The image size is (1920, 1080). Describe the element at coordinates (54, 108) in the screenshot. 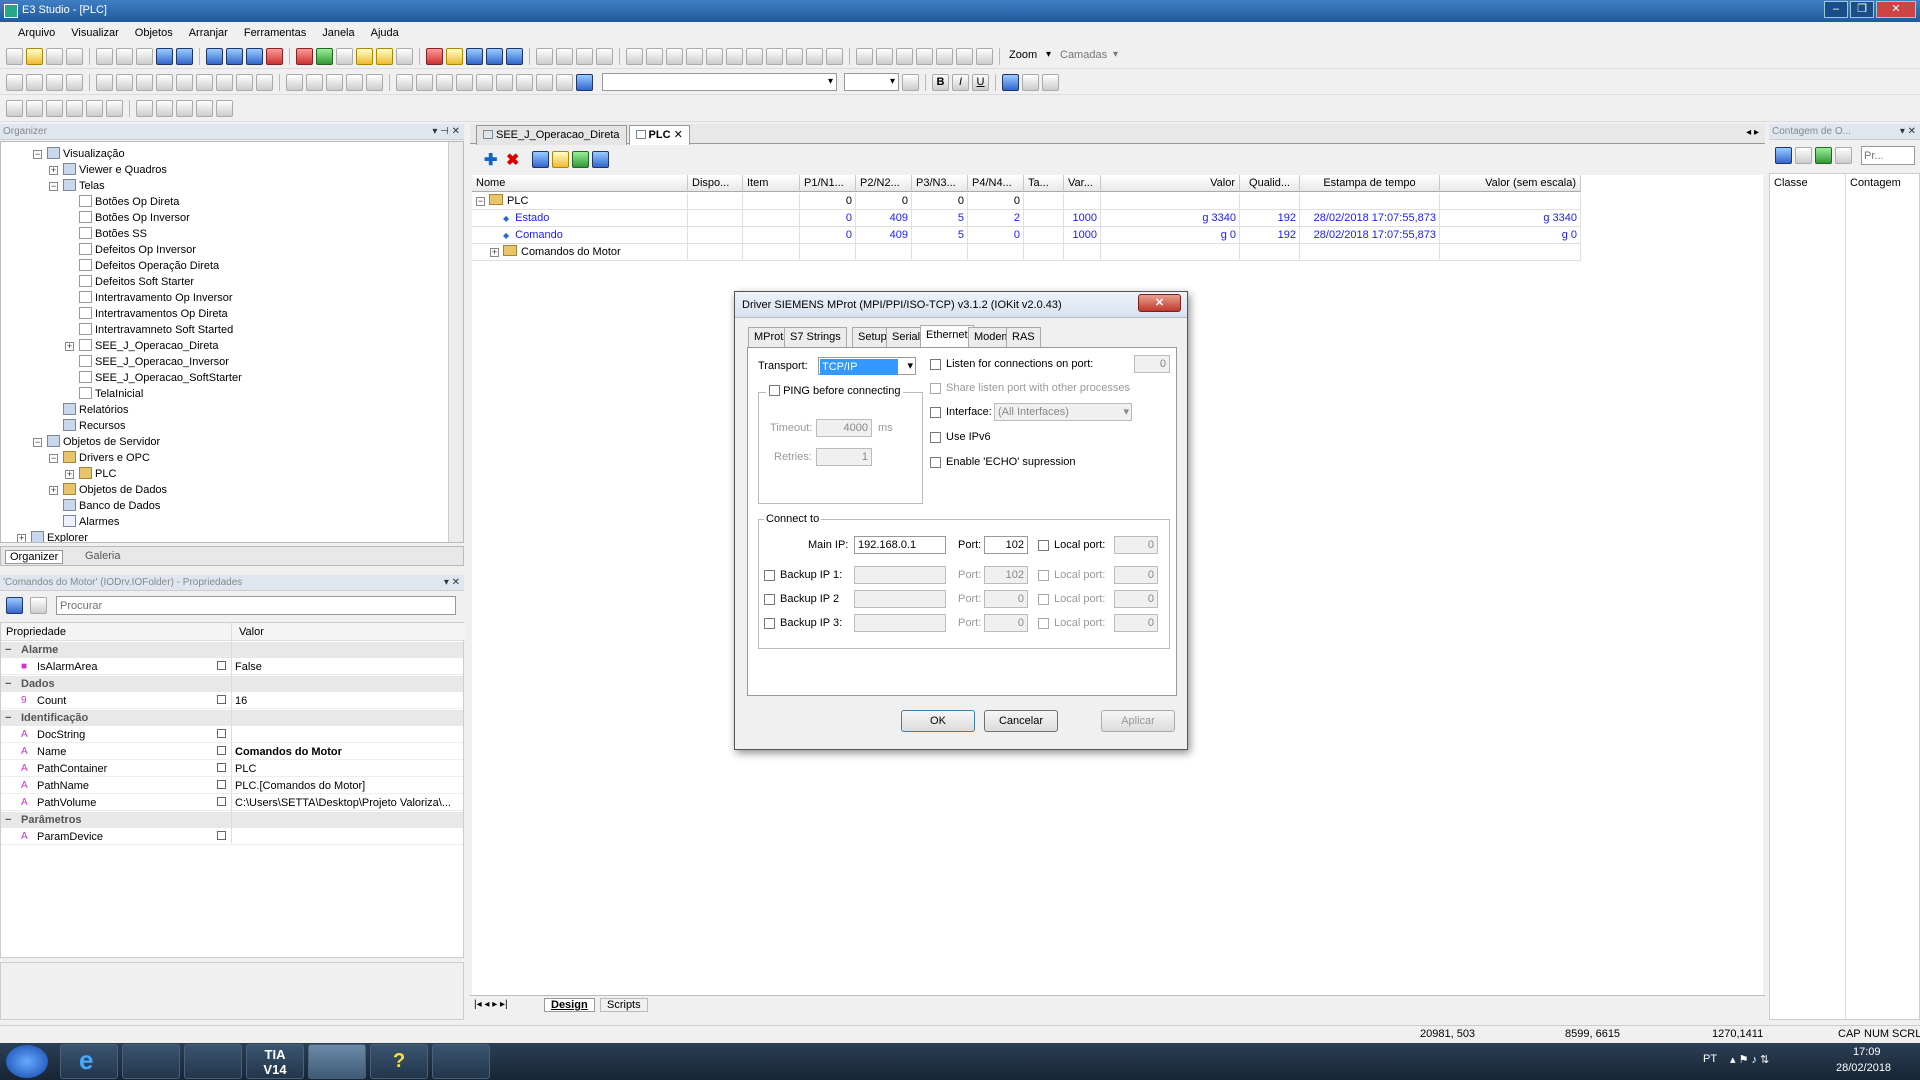

I see `line-color-icon` at that location.